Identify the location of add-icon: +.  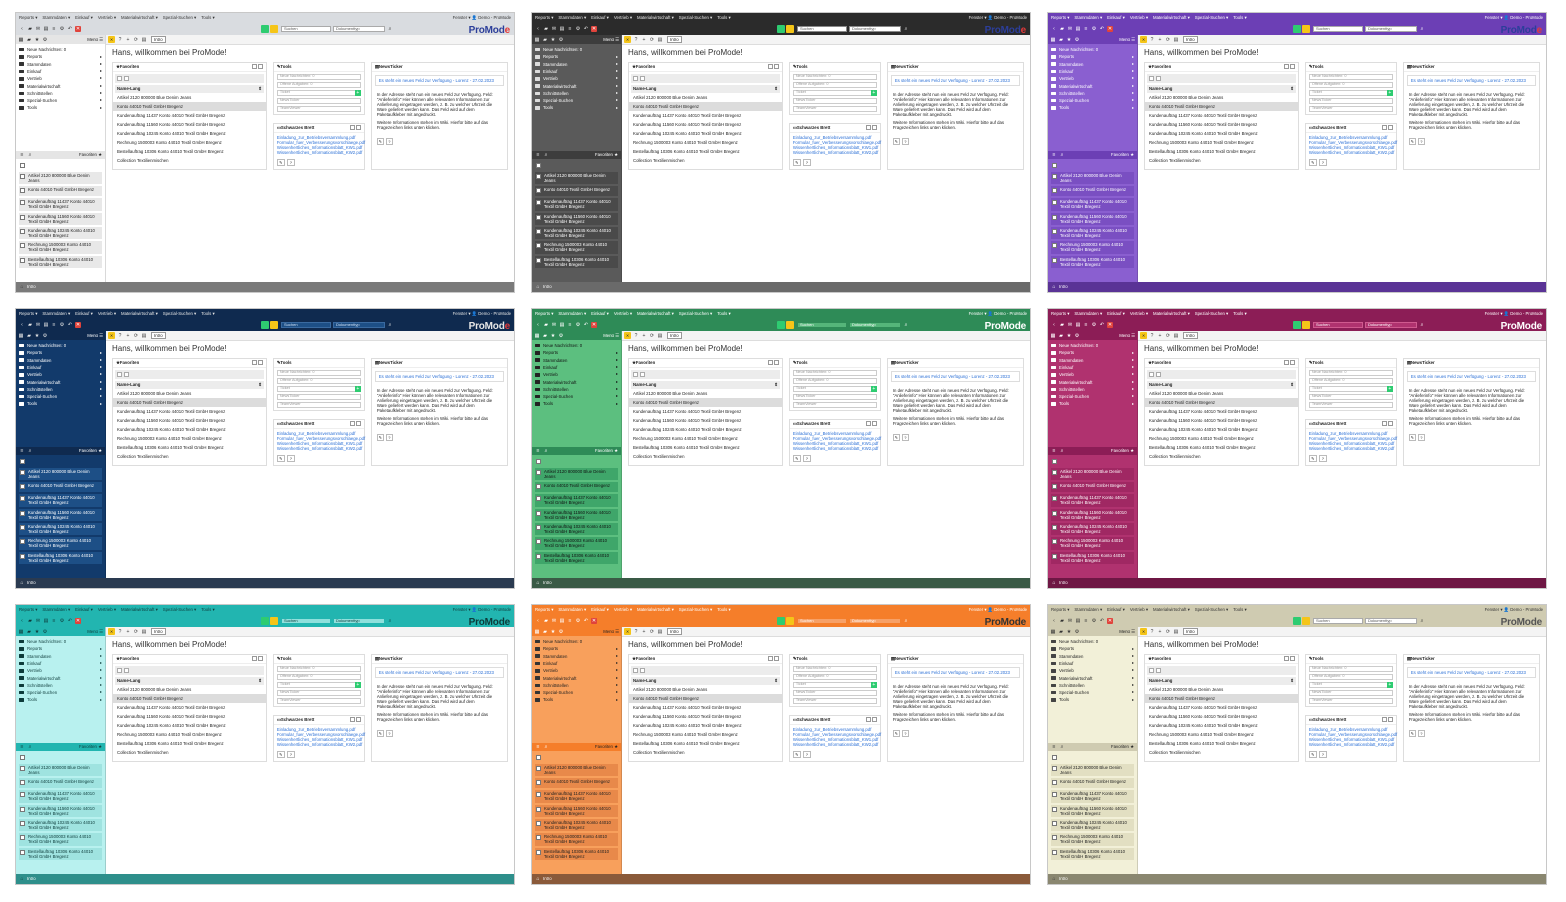
(644, 40).